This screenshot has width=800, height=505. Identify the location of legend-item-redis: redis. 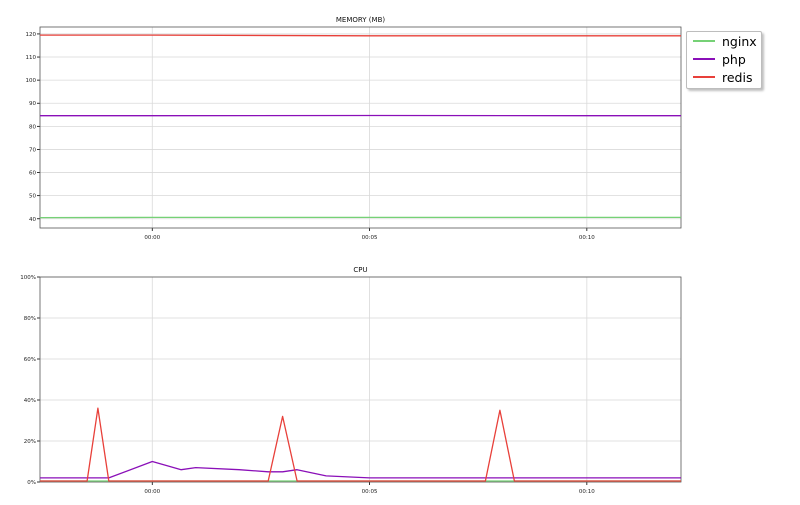
(722, 77).